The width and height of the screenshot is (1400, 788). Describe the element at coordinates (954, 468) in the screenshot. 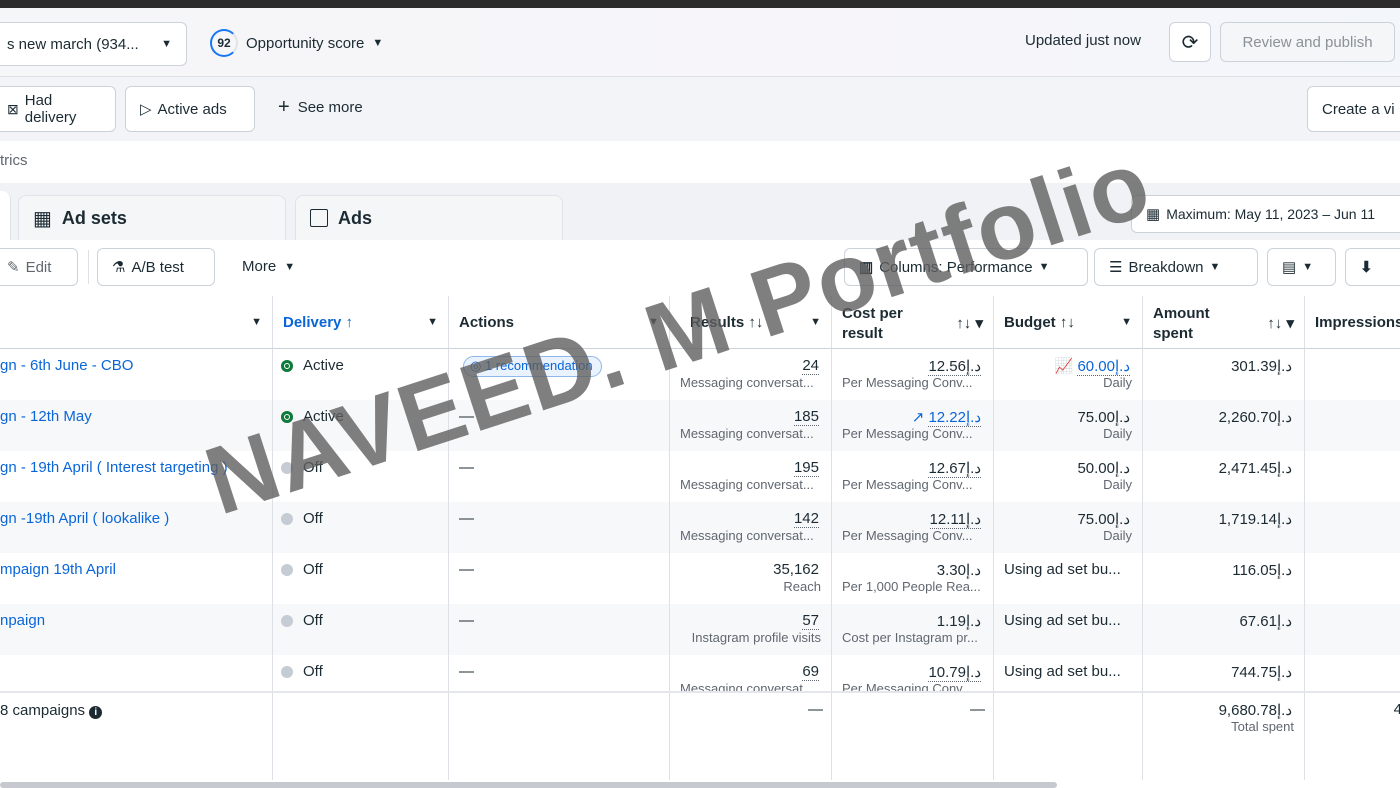

I see `cost-value: 12.67د.إ` at that location.